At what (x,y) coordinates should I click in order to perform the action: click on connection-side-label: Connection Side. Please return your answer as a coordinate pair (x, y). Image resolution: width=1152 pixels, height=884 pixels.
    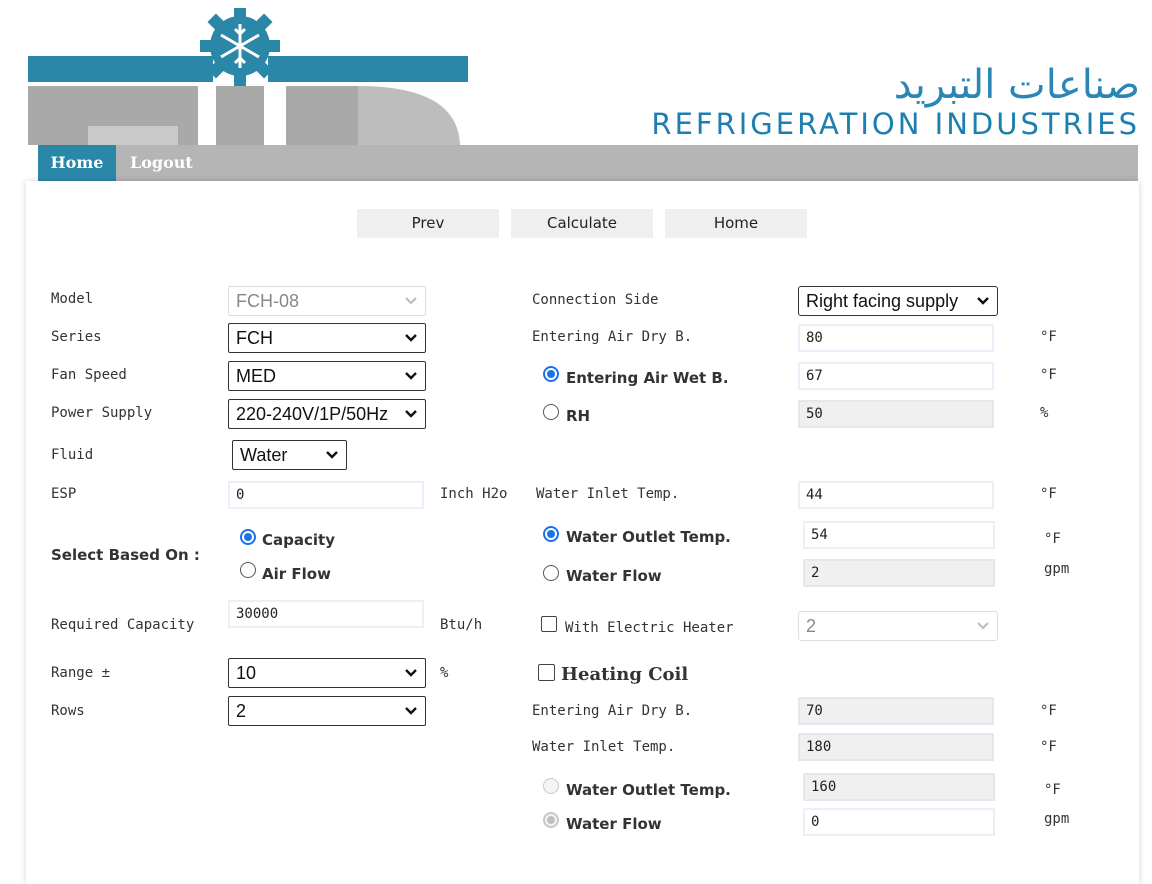
    Looking at the image, I should click on (595, 300).